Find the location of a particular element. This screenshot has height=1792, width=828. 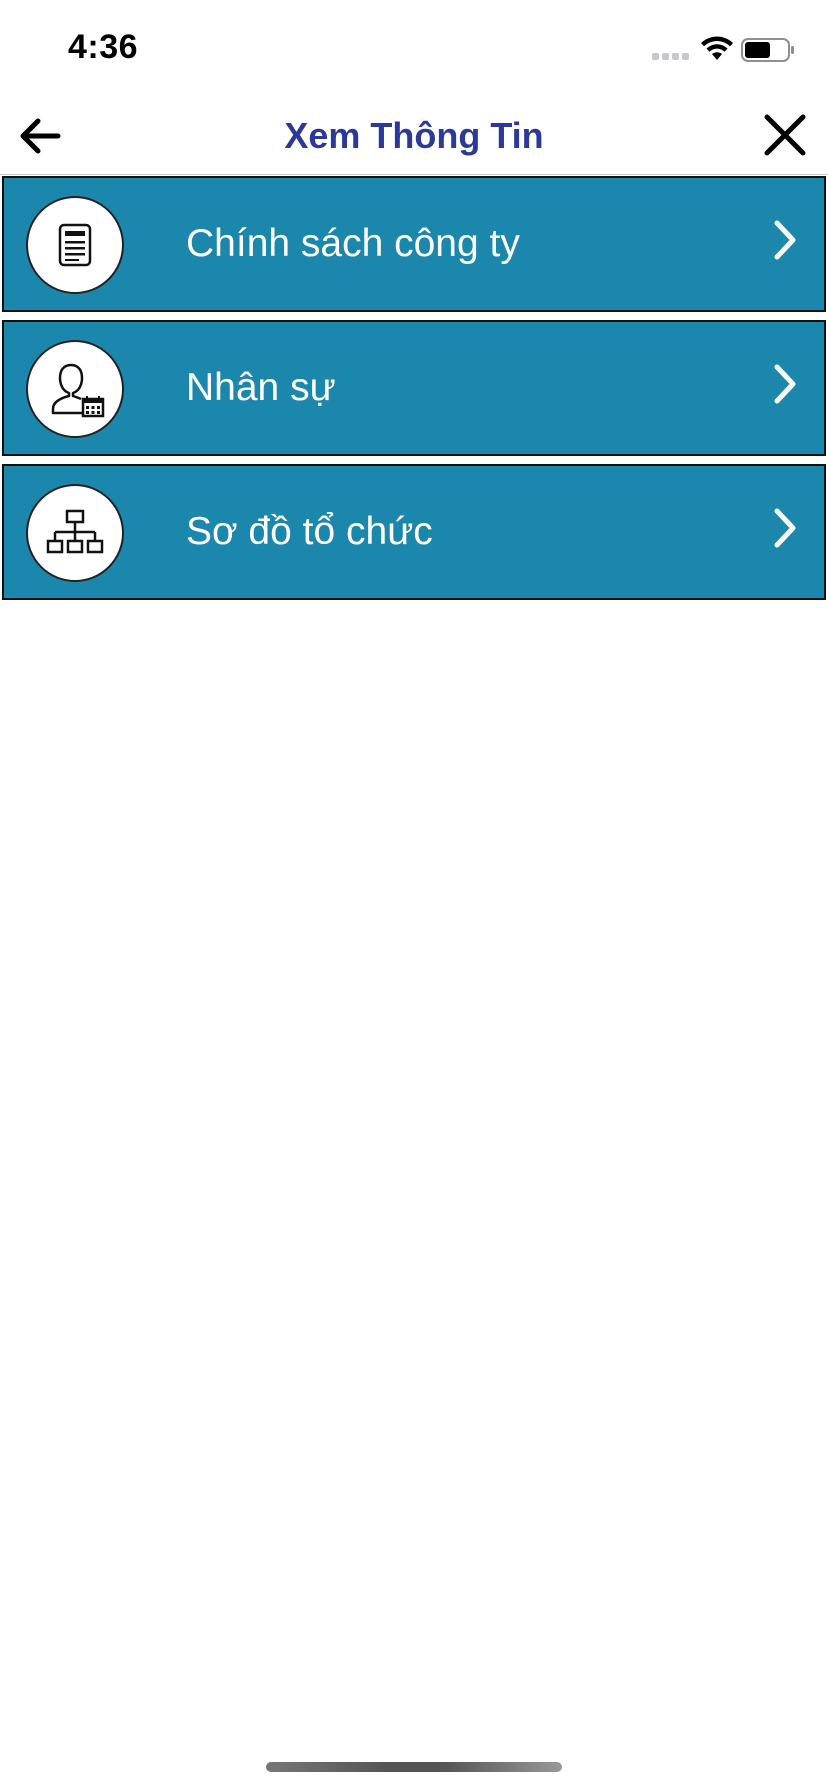

menu-item-org-chart: Sơ đồ tổ chức is located at coordinates (414, 532).